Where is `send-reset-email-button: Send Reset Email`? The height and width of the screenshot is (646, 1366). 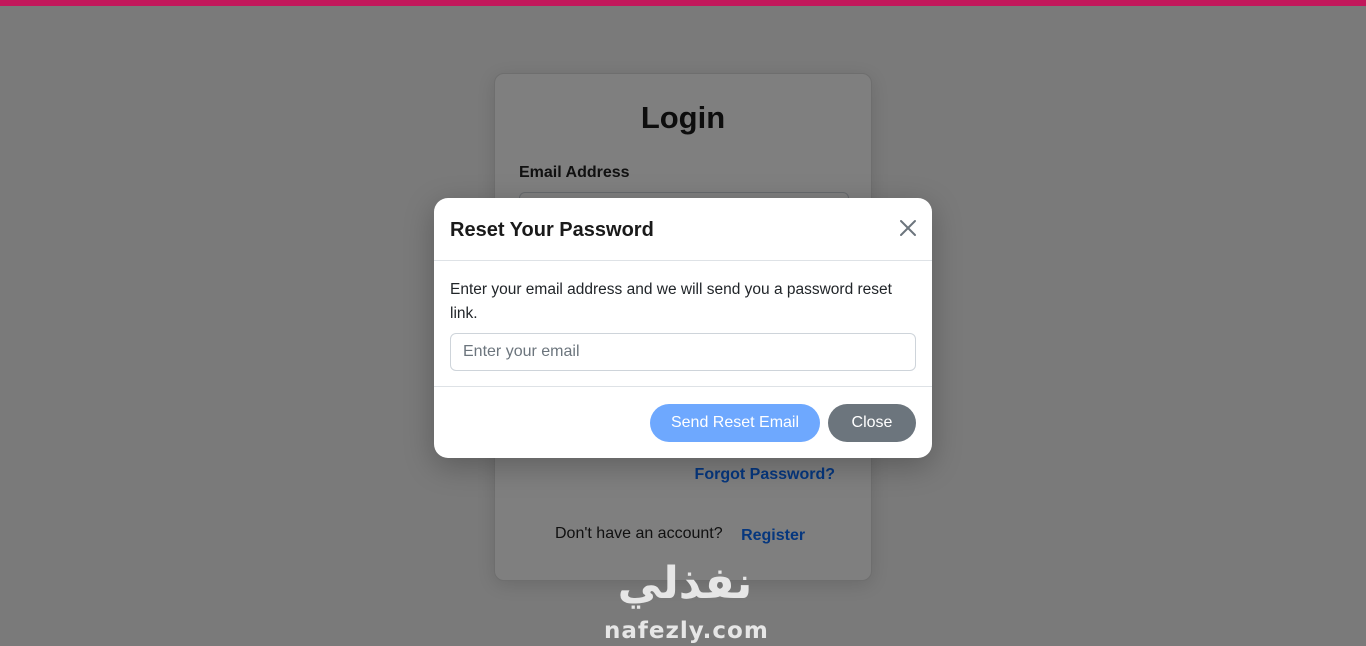
send-reset-email-button: Send Reset Email is located at coordinates (735, 423).